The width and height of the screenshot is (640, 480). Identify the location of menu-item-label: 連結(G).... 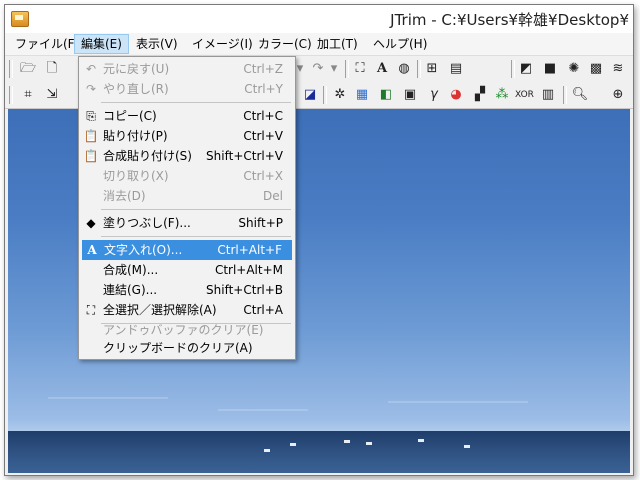
(130, 290).